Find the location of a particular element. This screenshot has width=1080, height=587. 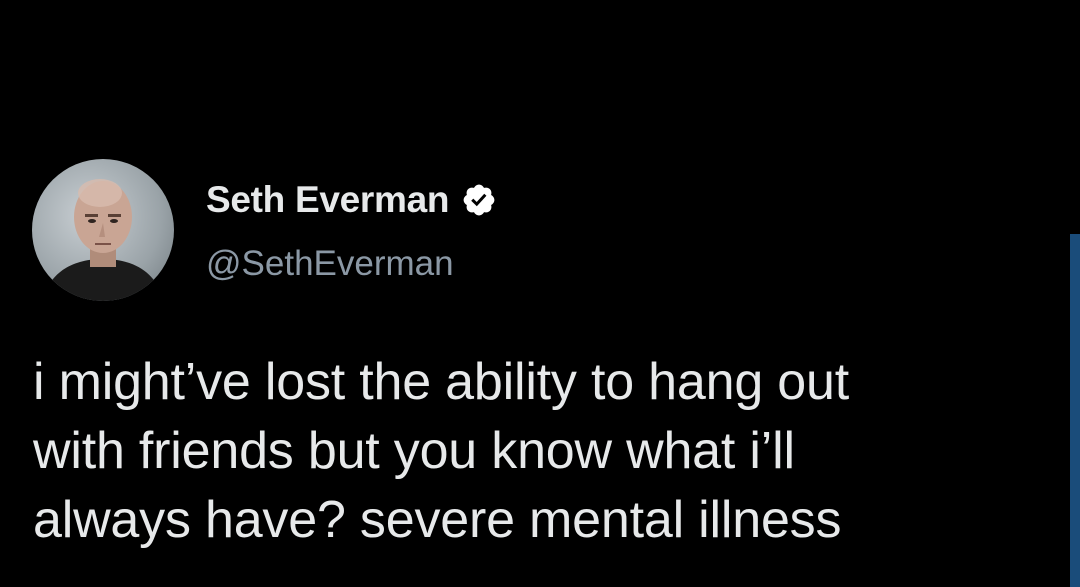

edge-accent-bar is located at coordinates (1075, 410).